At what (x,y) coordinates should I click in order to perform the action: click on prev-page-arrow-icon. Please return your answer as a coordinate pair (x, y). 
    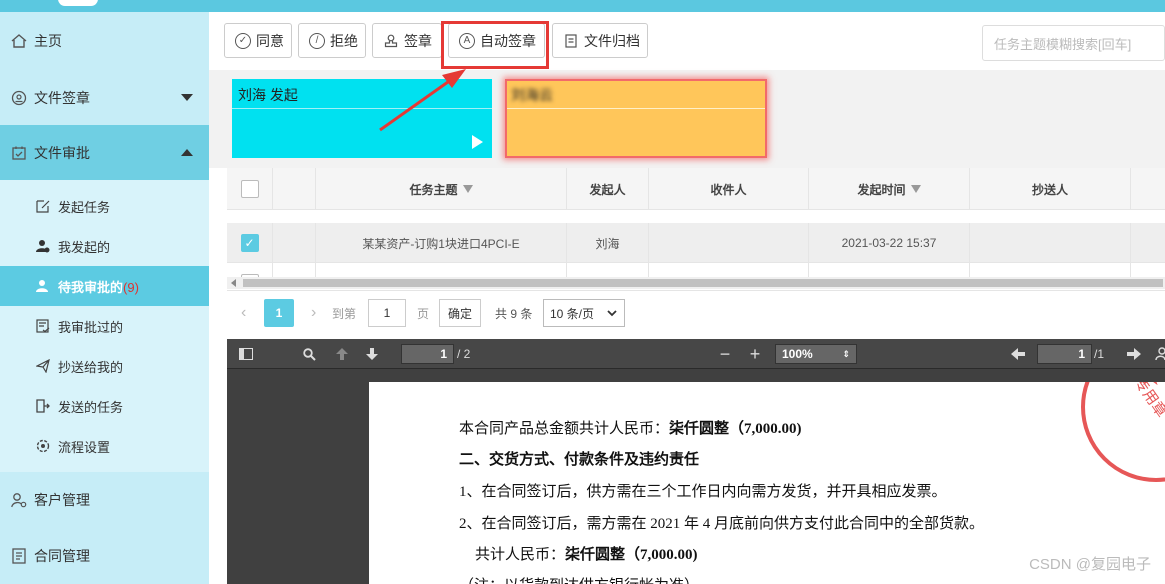
    Looking at the image, I should click on (342, 354).